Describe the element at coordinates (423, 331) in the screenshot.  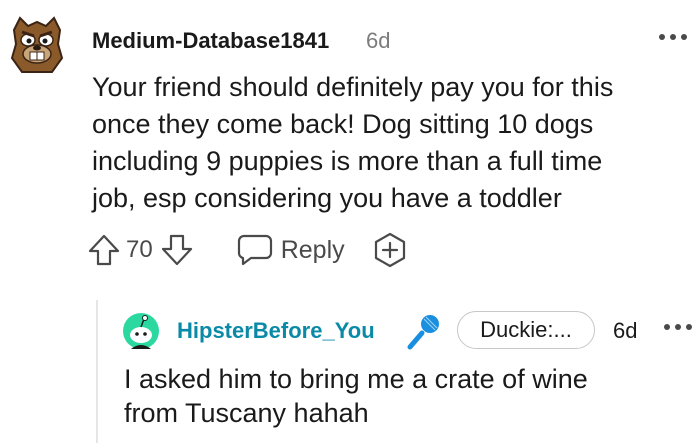
I see `microphone-icon` at that location.